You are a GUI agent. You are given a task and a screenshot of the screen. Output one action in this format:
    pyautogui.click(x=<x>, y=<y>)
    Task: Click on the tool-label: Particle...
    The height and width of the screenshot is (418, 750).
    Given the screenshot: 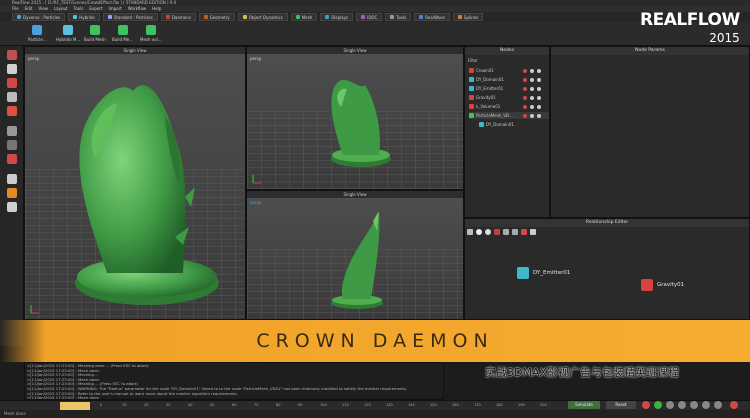 What is the action you would take?
    pyautogui.click(x=37, y=39)
    